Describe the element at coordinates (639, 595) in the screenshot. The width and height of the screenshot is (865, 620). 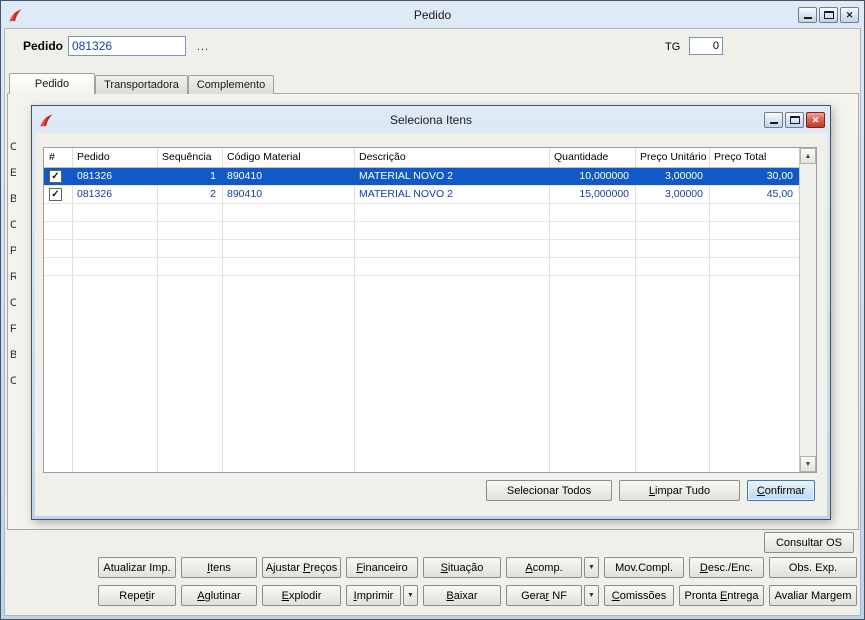
I see `action-comissoes: Comissões` at that location.